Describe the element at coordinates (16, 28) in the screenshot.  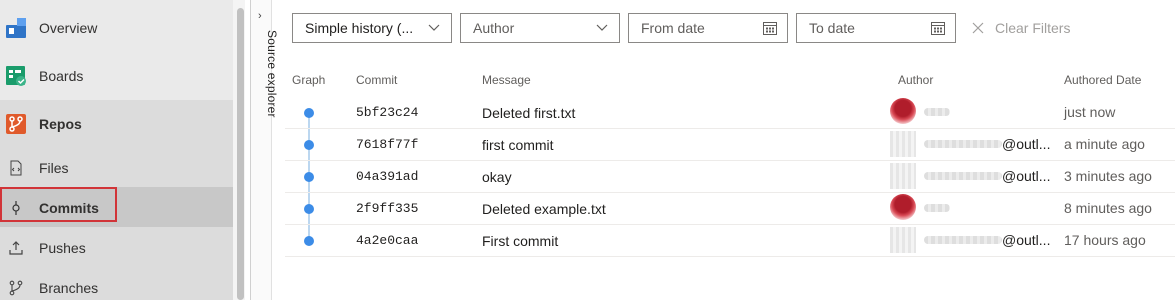
I see `overview-icon` at that location.